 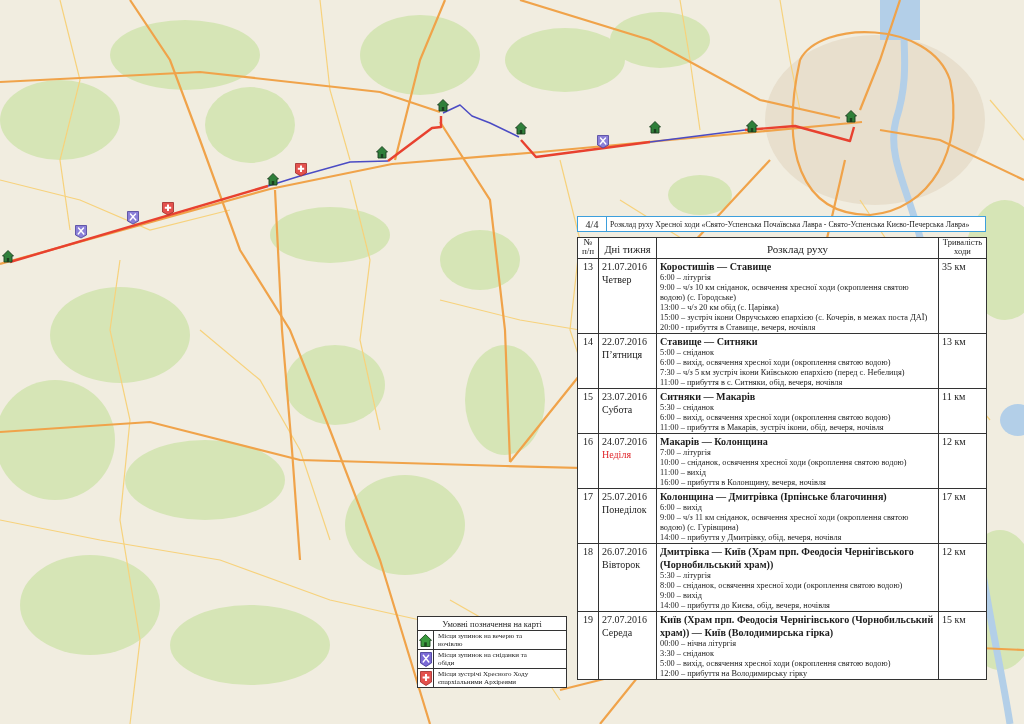 What do you see at coordinates (624, 341) in the screenshot?
I see `date-text: 22.07.2016` at bounding box center [624, 341].